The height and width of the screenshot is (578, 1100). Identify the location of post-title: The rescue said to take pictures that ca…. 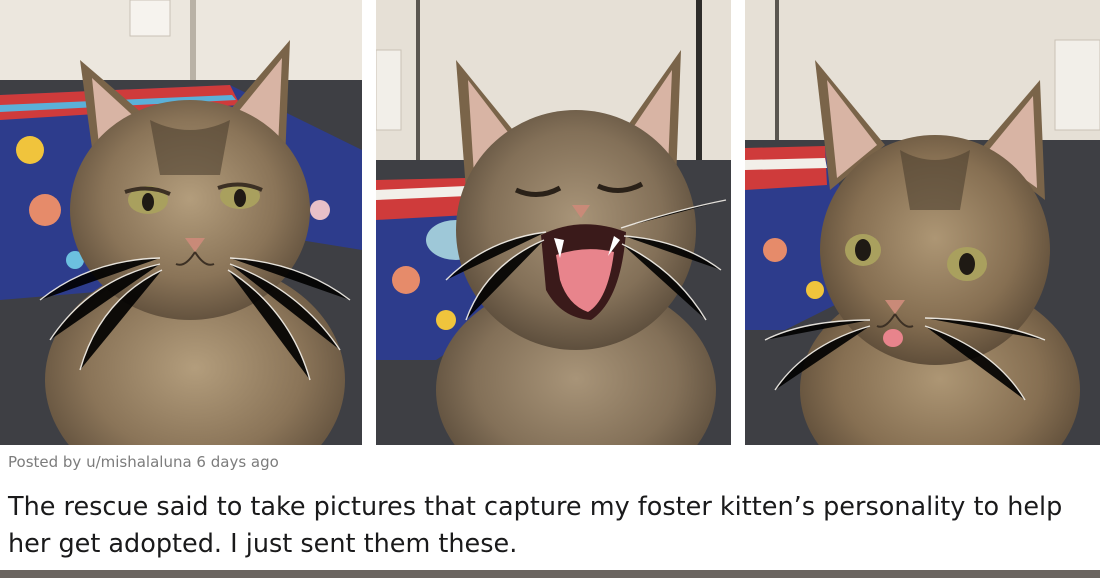
(535, 525).